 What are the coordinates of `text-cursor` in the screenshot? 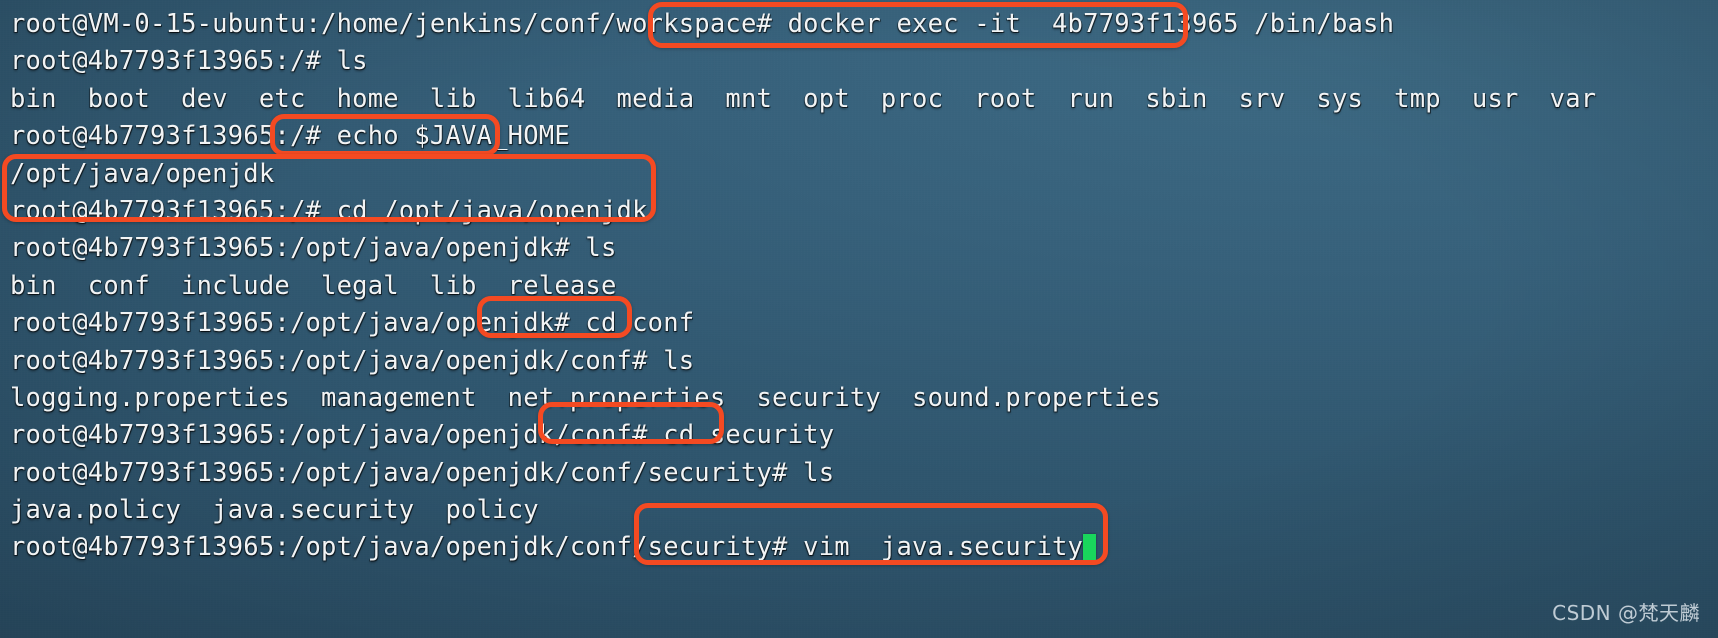 It's located at (1090, 547).